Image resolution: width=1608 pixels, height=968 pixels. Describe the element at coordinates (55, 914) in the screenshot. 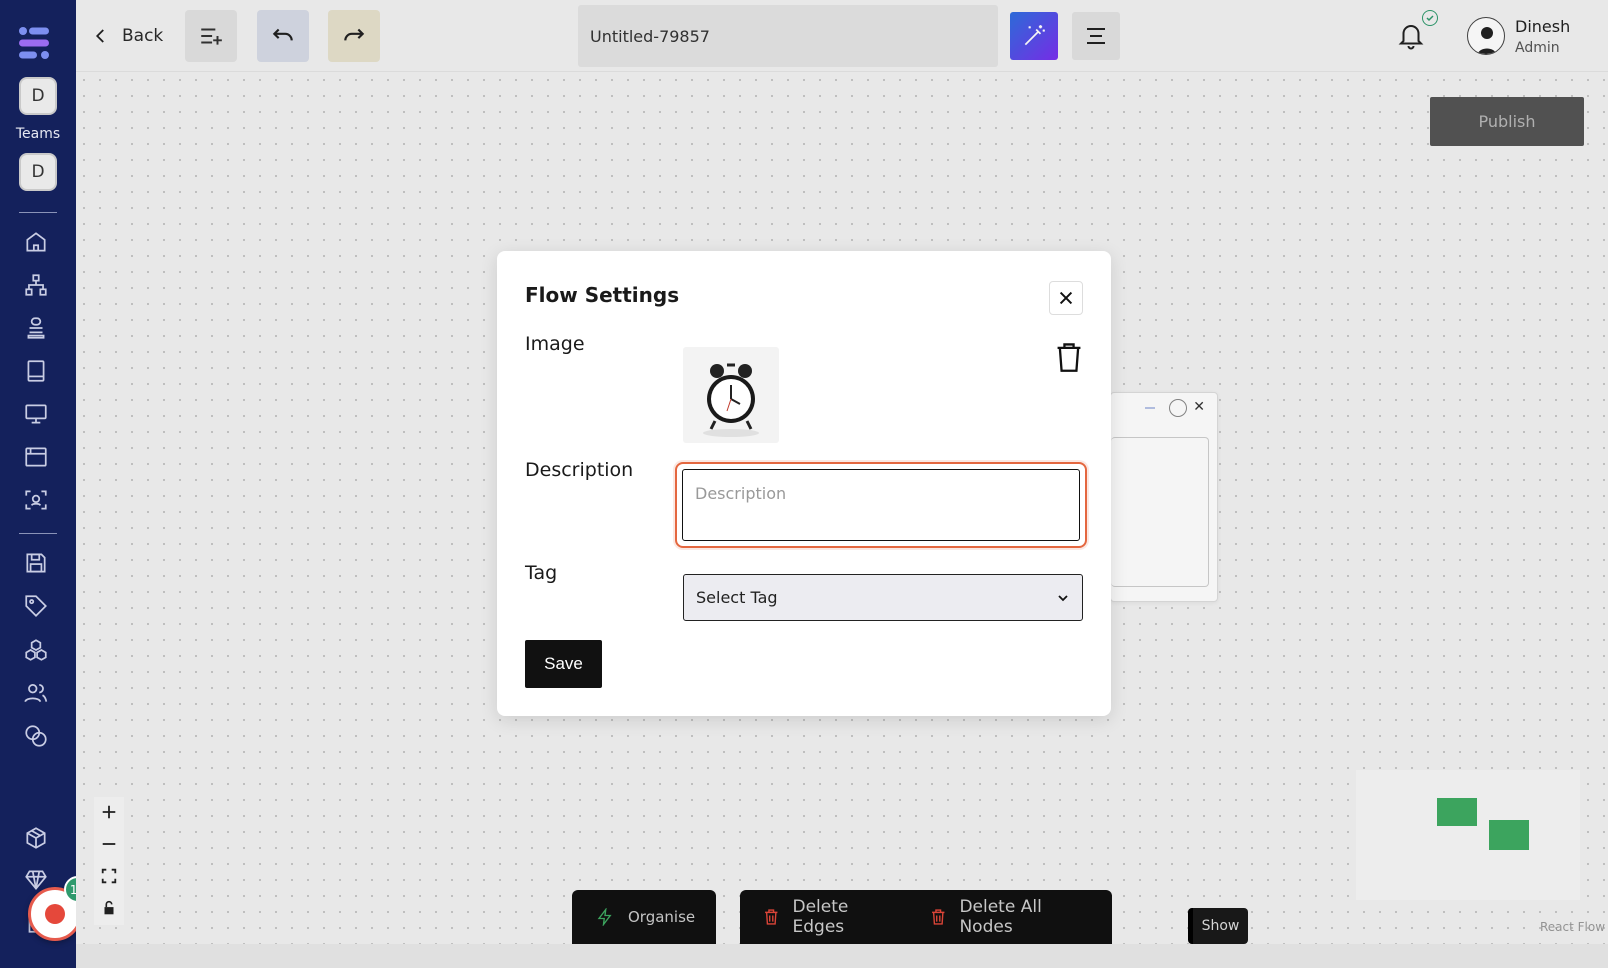

I see `record-dot-icon` at that location.